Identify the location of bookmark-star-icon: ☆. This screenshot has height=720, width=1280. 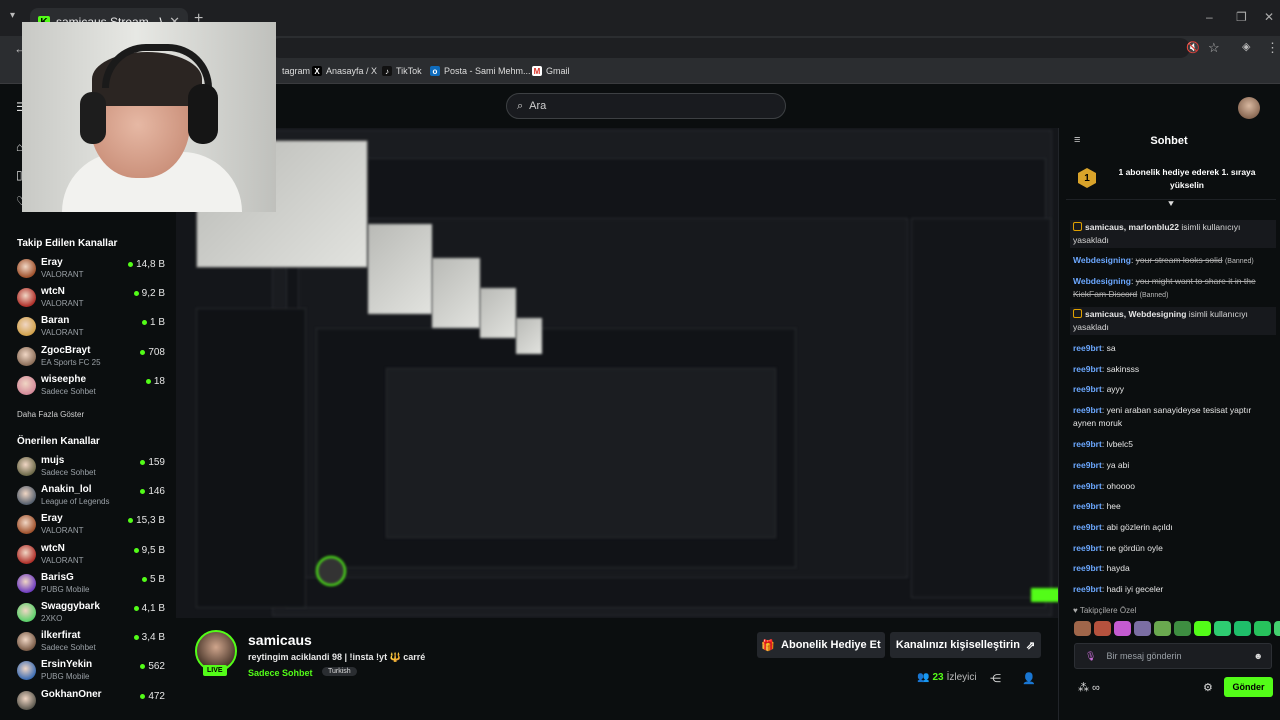
(1214, 48).